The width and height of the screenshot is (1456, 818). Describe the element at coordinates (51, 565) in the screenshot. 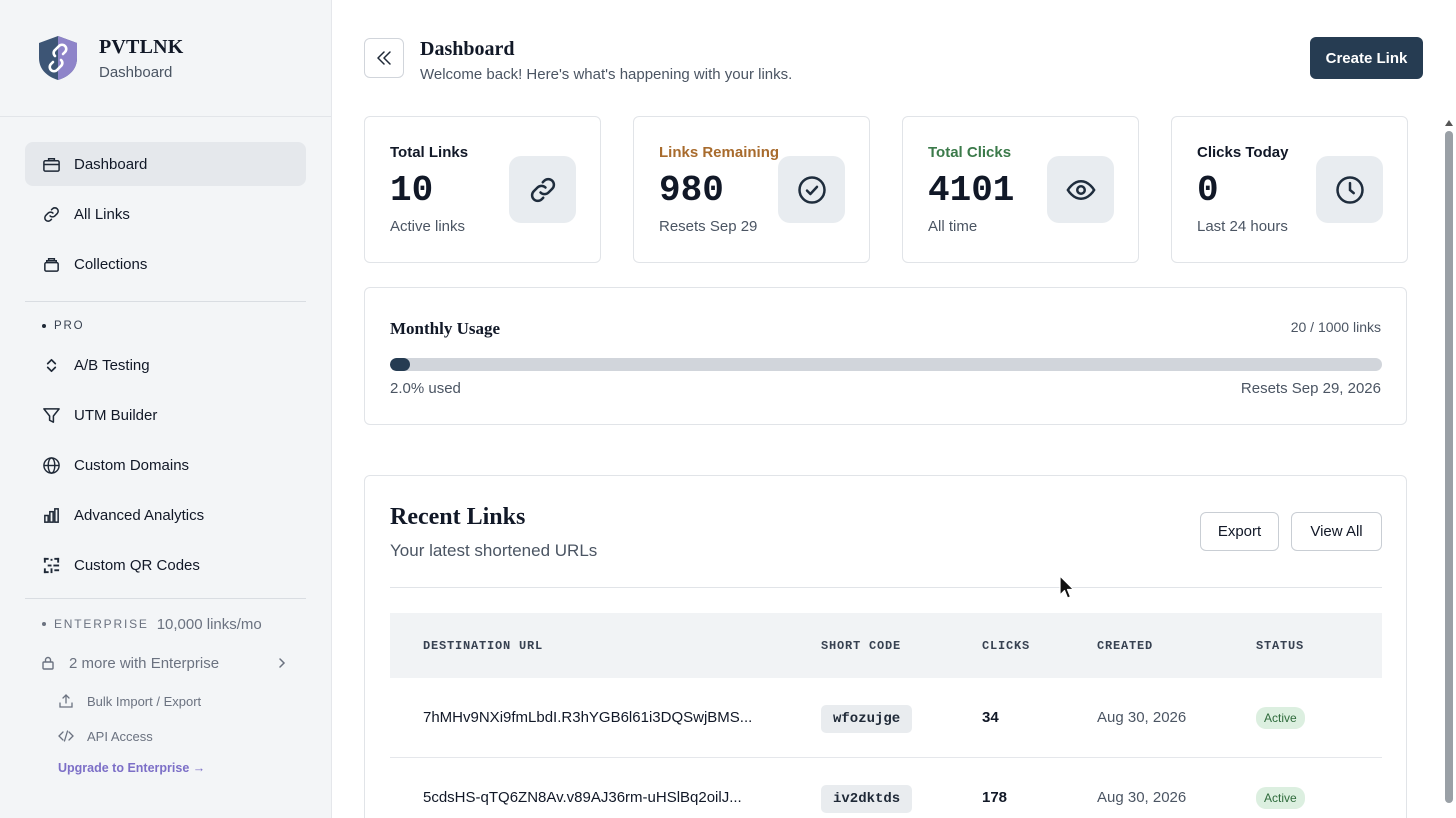

I see `qr-icon` at that location.